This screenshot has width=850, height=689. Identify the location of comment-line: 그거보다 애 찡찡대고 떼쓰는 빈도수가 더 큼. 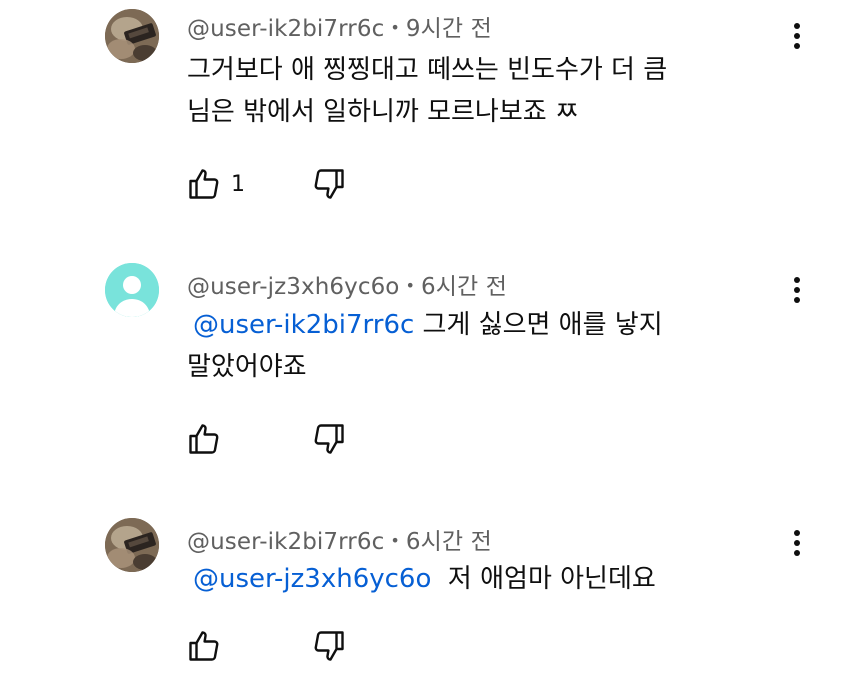
(427, 70).